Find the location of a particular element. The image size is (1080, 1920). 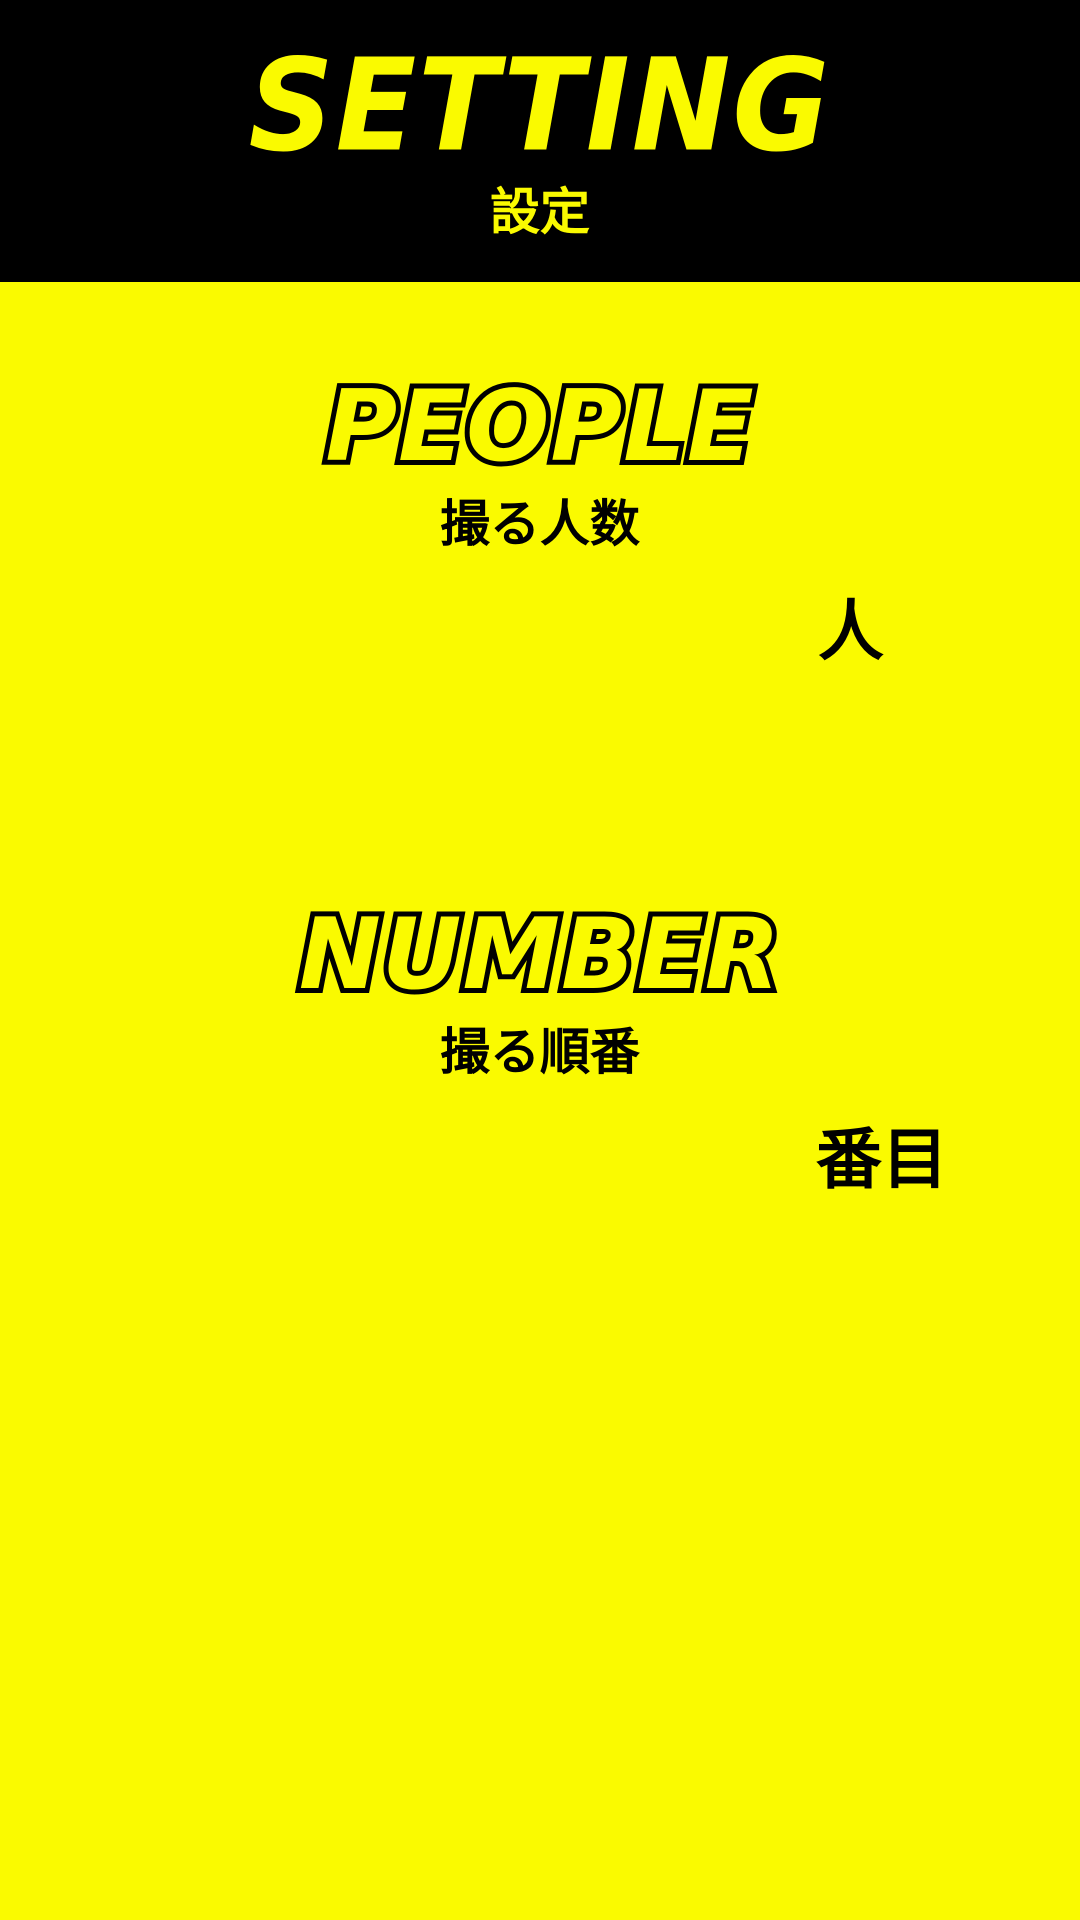

header-bar: SETTING 設定 is located at coordinates (540, 141).